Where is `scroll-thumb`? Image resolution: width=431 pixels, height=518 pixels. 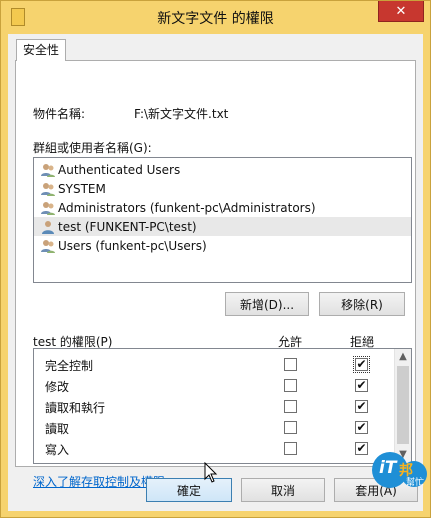
scroll-thumb is located at coordinates (403, 405).